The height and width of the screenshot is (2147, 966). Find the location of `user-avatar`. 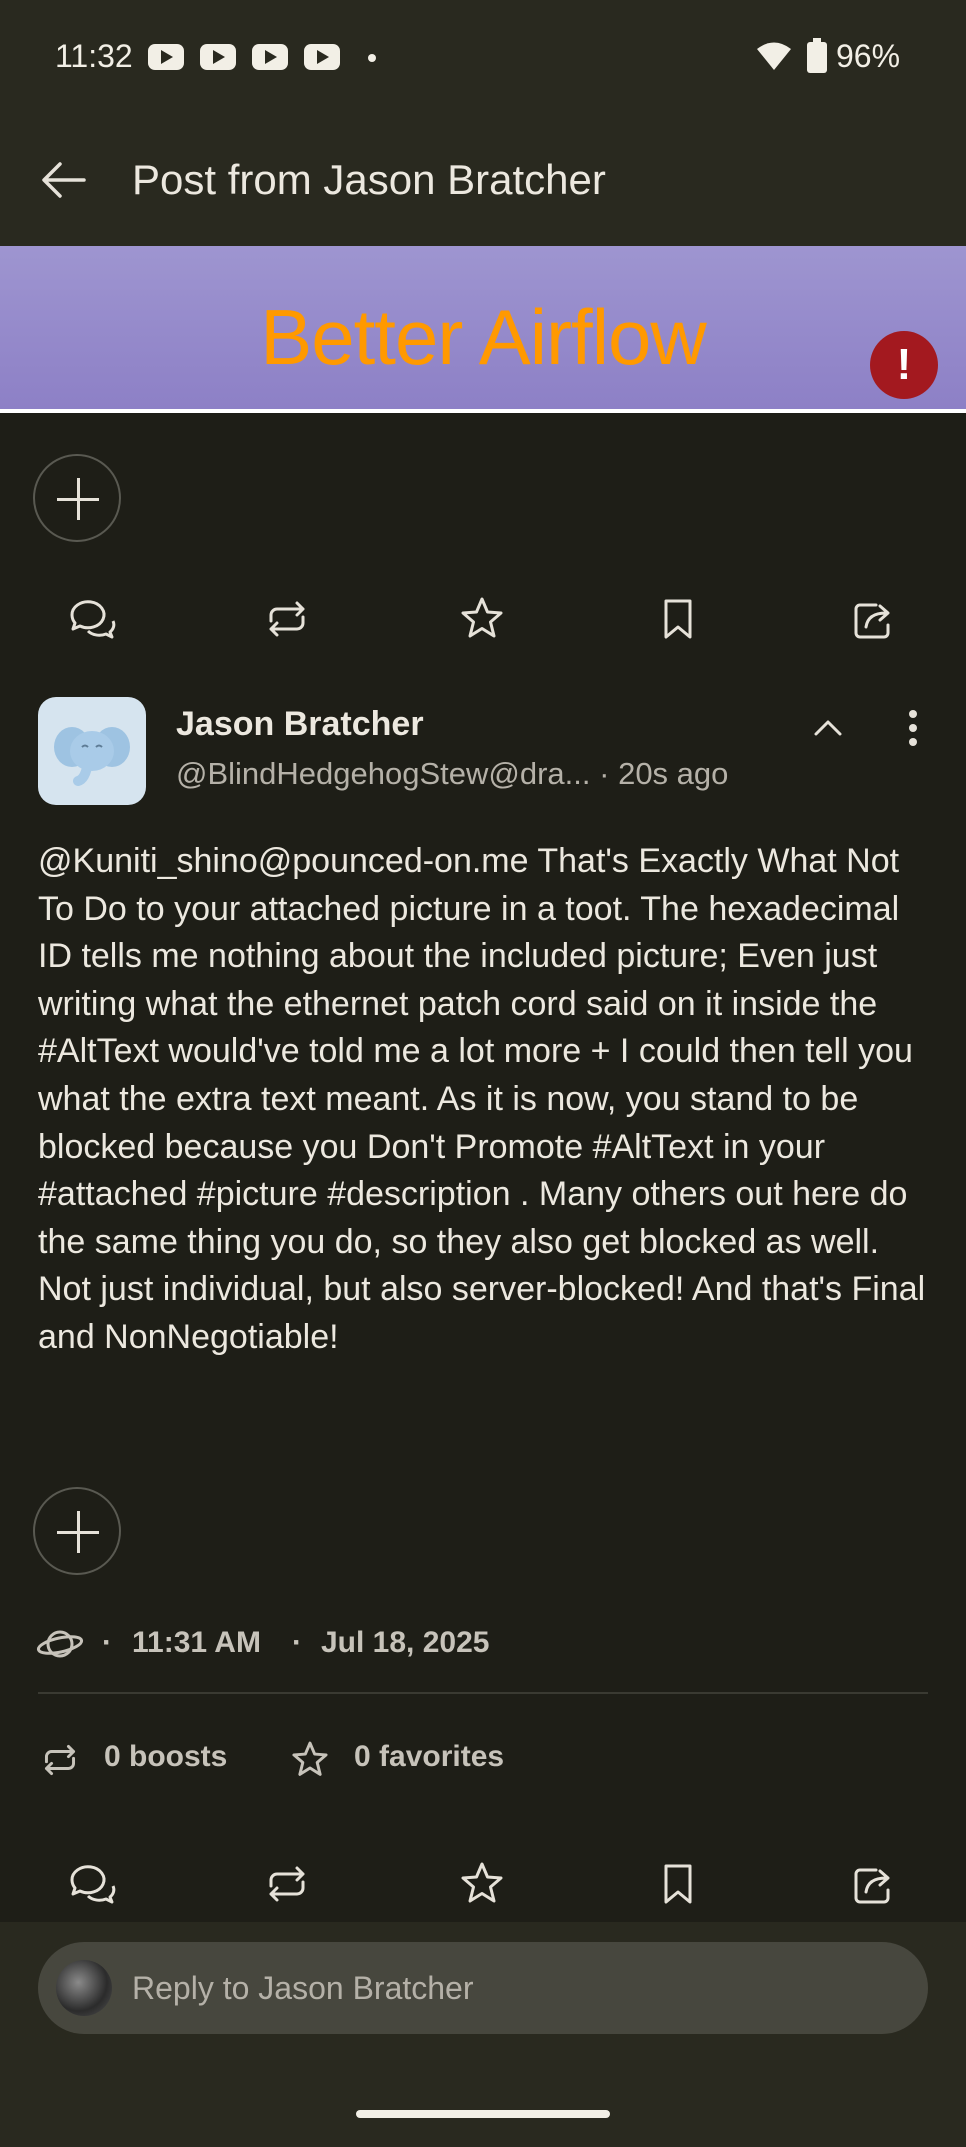

user-avatar is located at coordinates (84, 1988).